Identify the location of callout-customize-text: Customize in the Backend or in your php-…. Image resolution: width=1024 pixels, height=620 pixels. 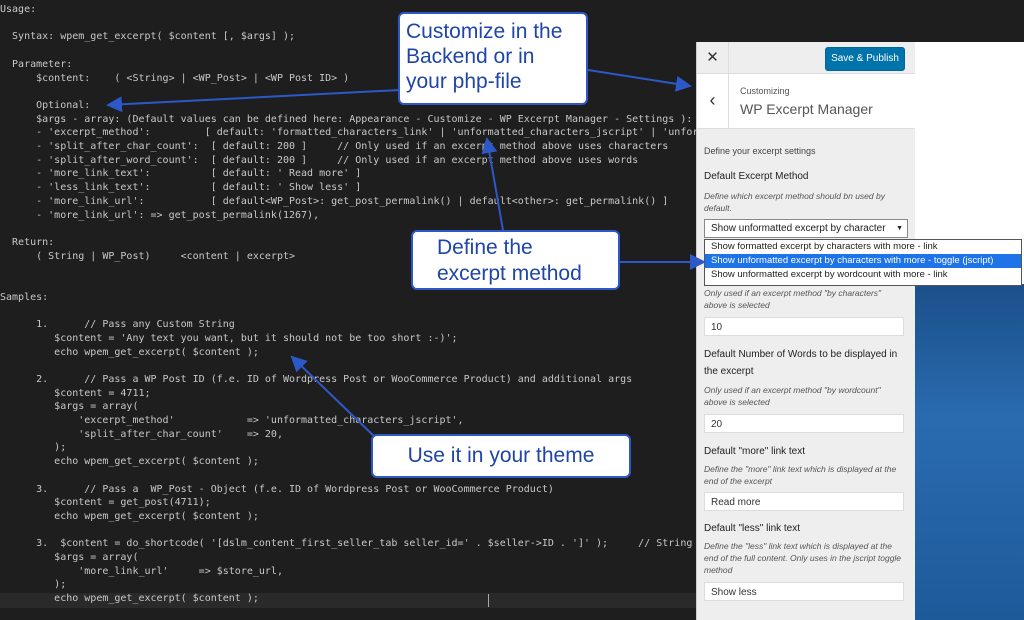
(484, 56).